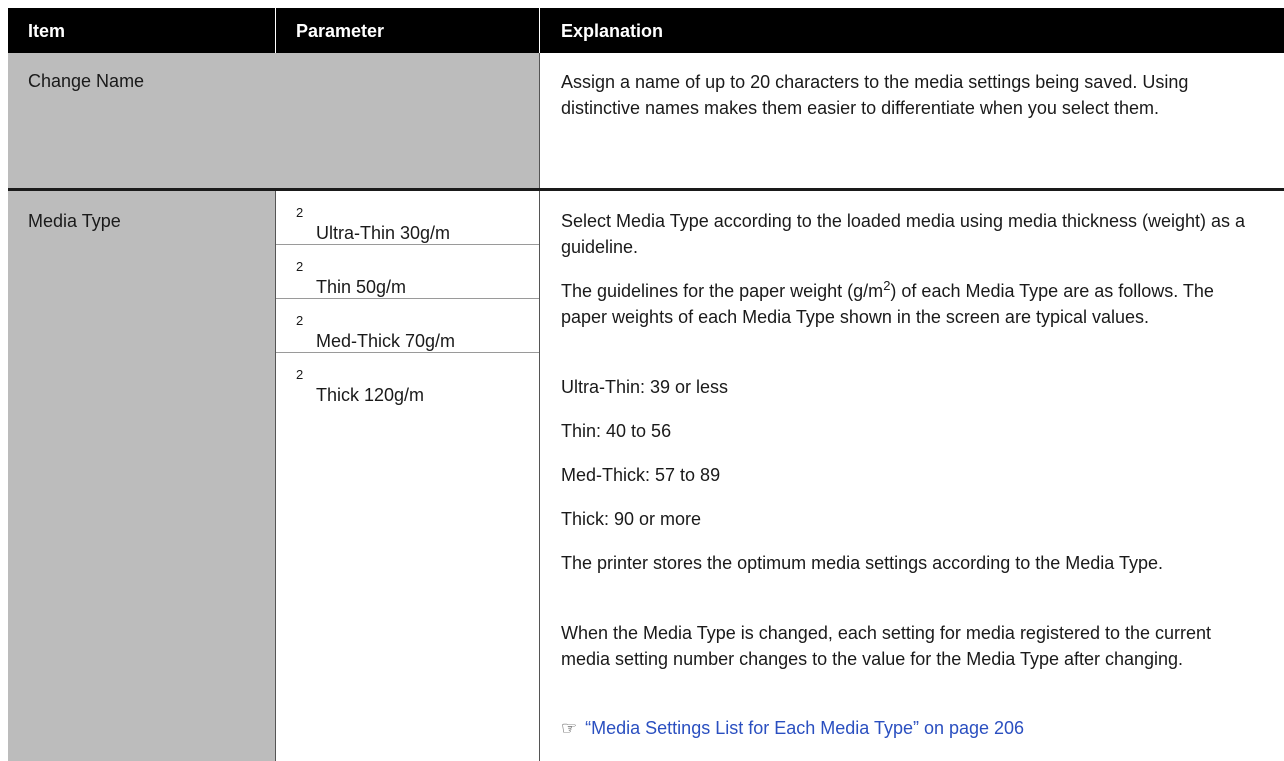 This screenshot has width=1284, height=761. Describe the element at coordinates (86, 81) in the screenshot. I see `item-label: Change Name` at that location.